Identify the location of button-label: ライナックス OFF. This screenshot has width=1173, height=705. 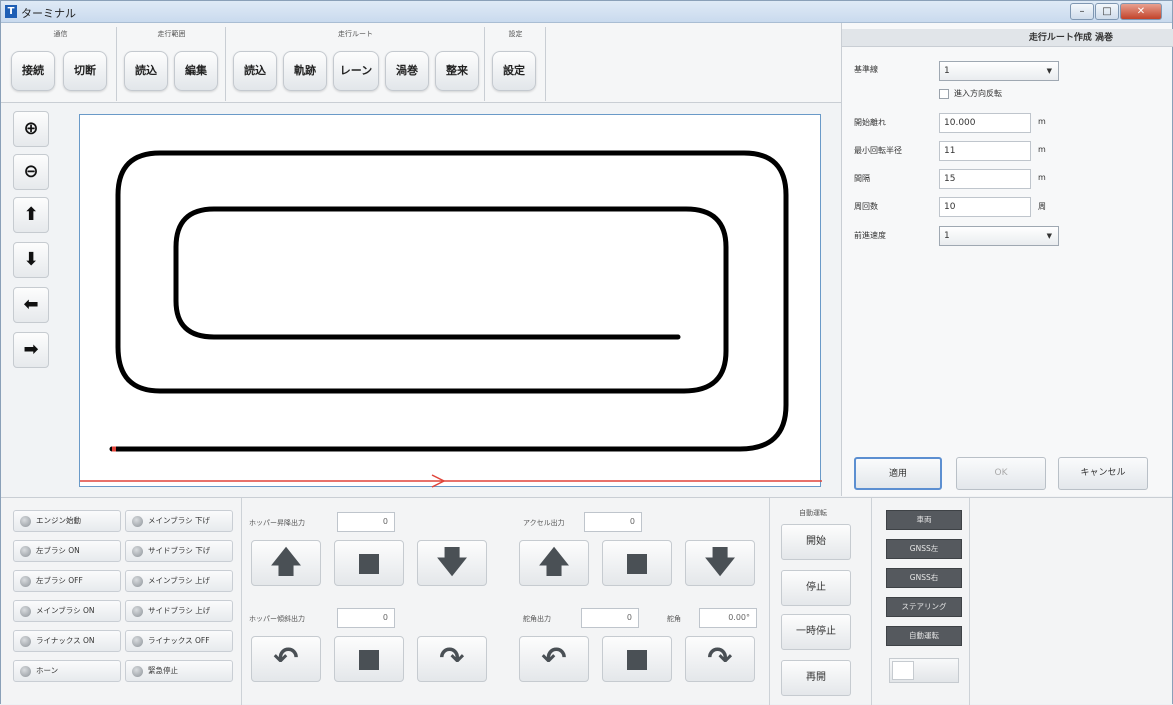
(179, 640).